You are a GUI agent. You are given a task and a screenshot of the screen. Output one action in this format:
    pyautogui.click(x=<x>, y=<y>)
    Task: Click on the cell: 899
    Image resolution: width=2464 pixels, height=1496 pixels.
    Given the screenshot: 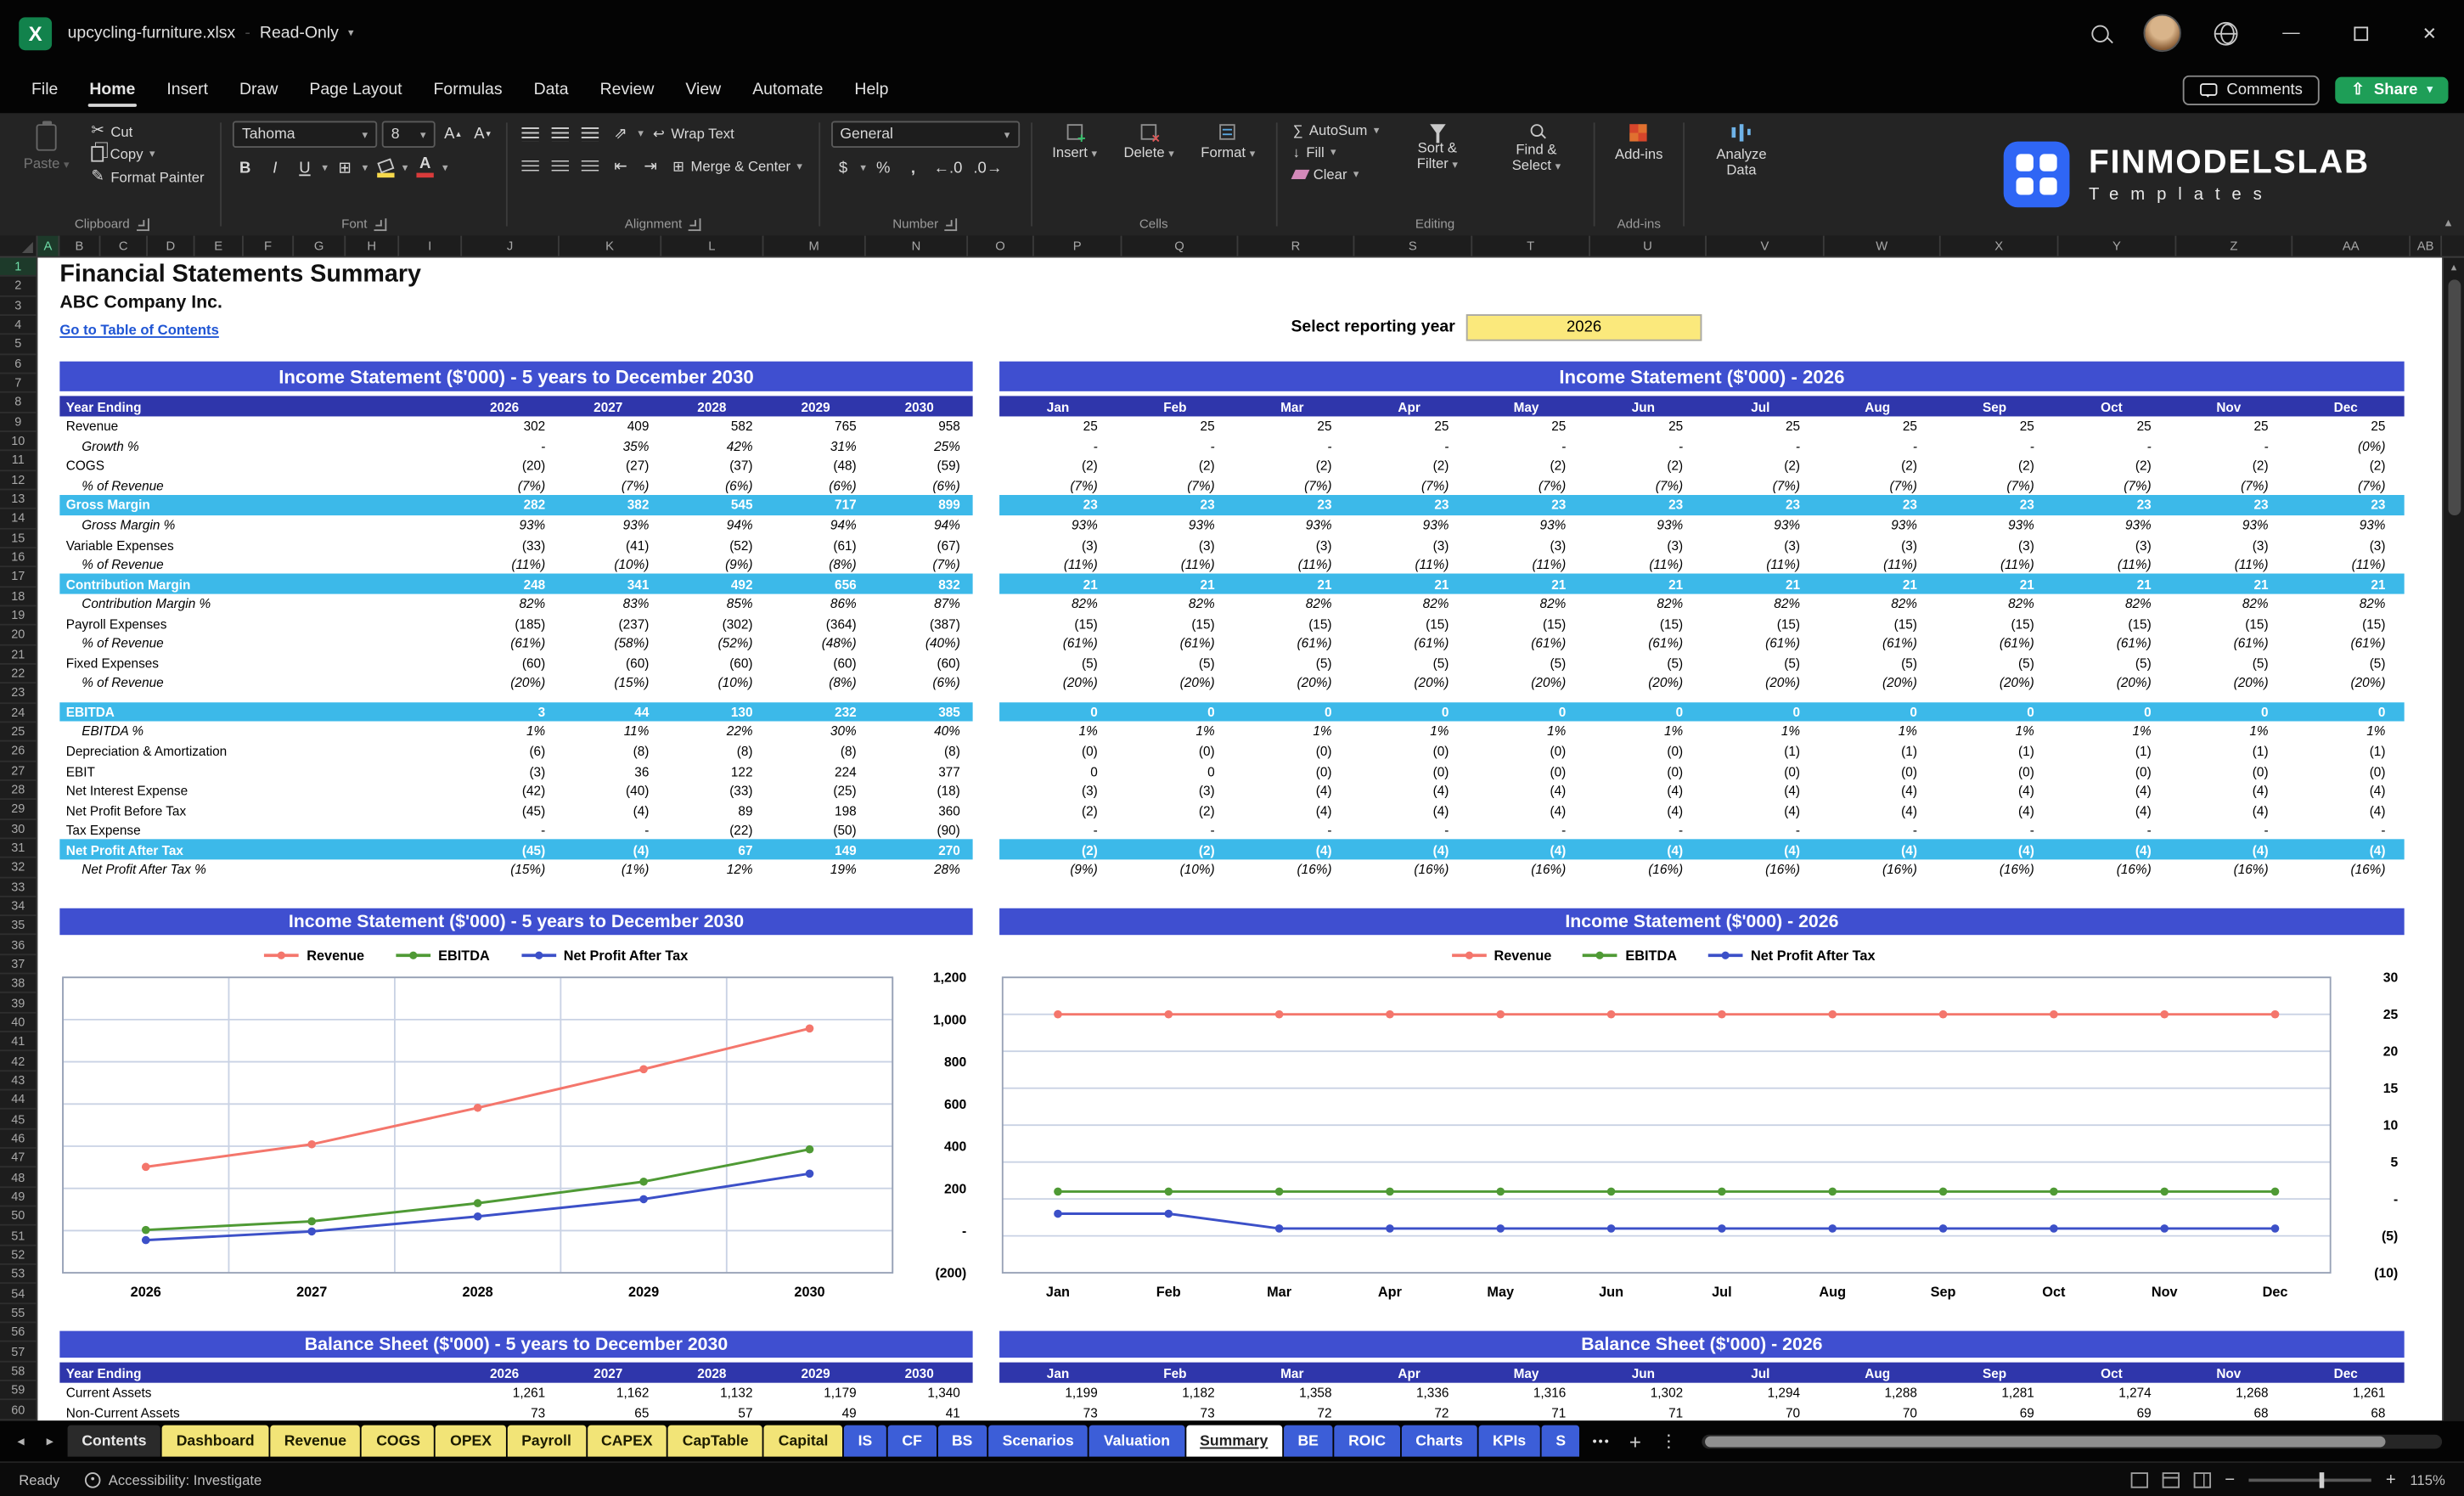 What is the action you would take?
    pyautogui.click(x=919, y=506)
    